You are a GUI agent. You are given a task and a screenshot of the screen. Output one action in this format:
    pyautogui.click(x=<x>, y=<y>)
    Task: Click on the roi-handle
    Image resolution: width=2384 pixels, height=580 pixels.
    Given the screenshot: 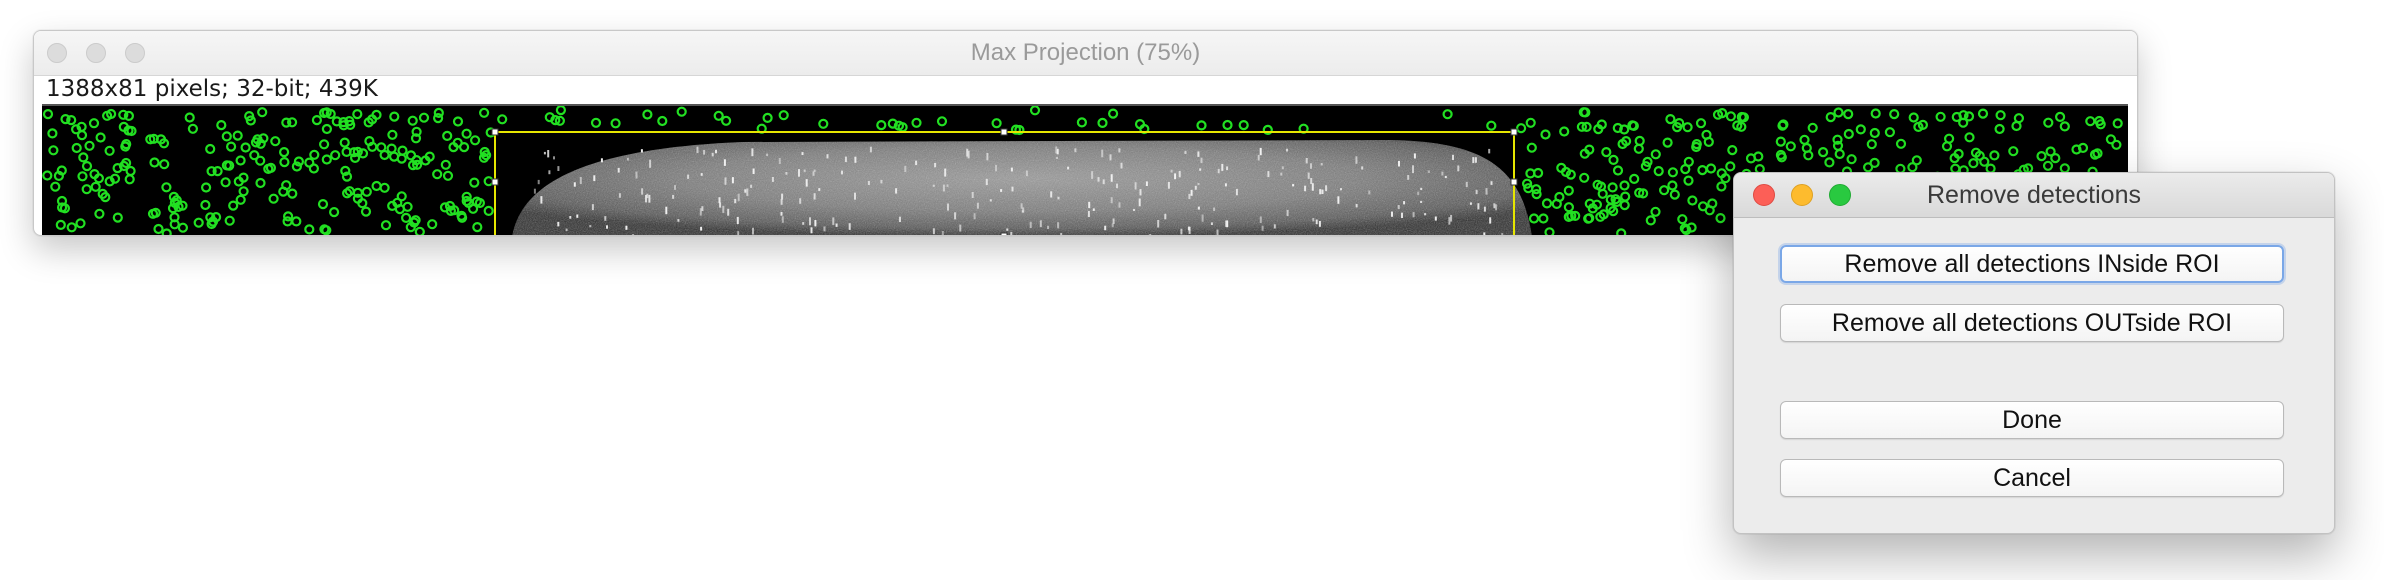 What is the action you would take?
    pyautogui.click(x=495, y=182)
    